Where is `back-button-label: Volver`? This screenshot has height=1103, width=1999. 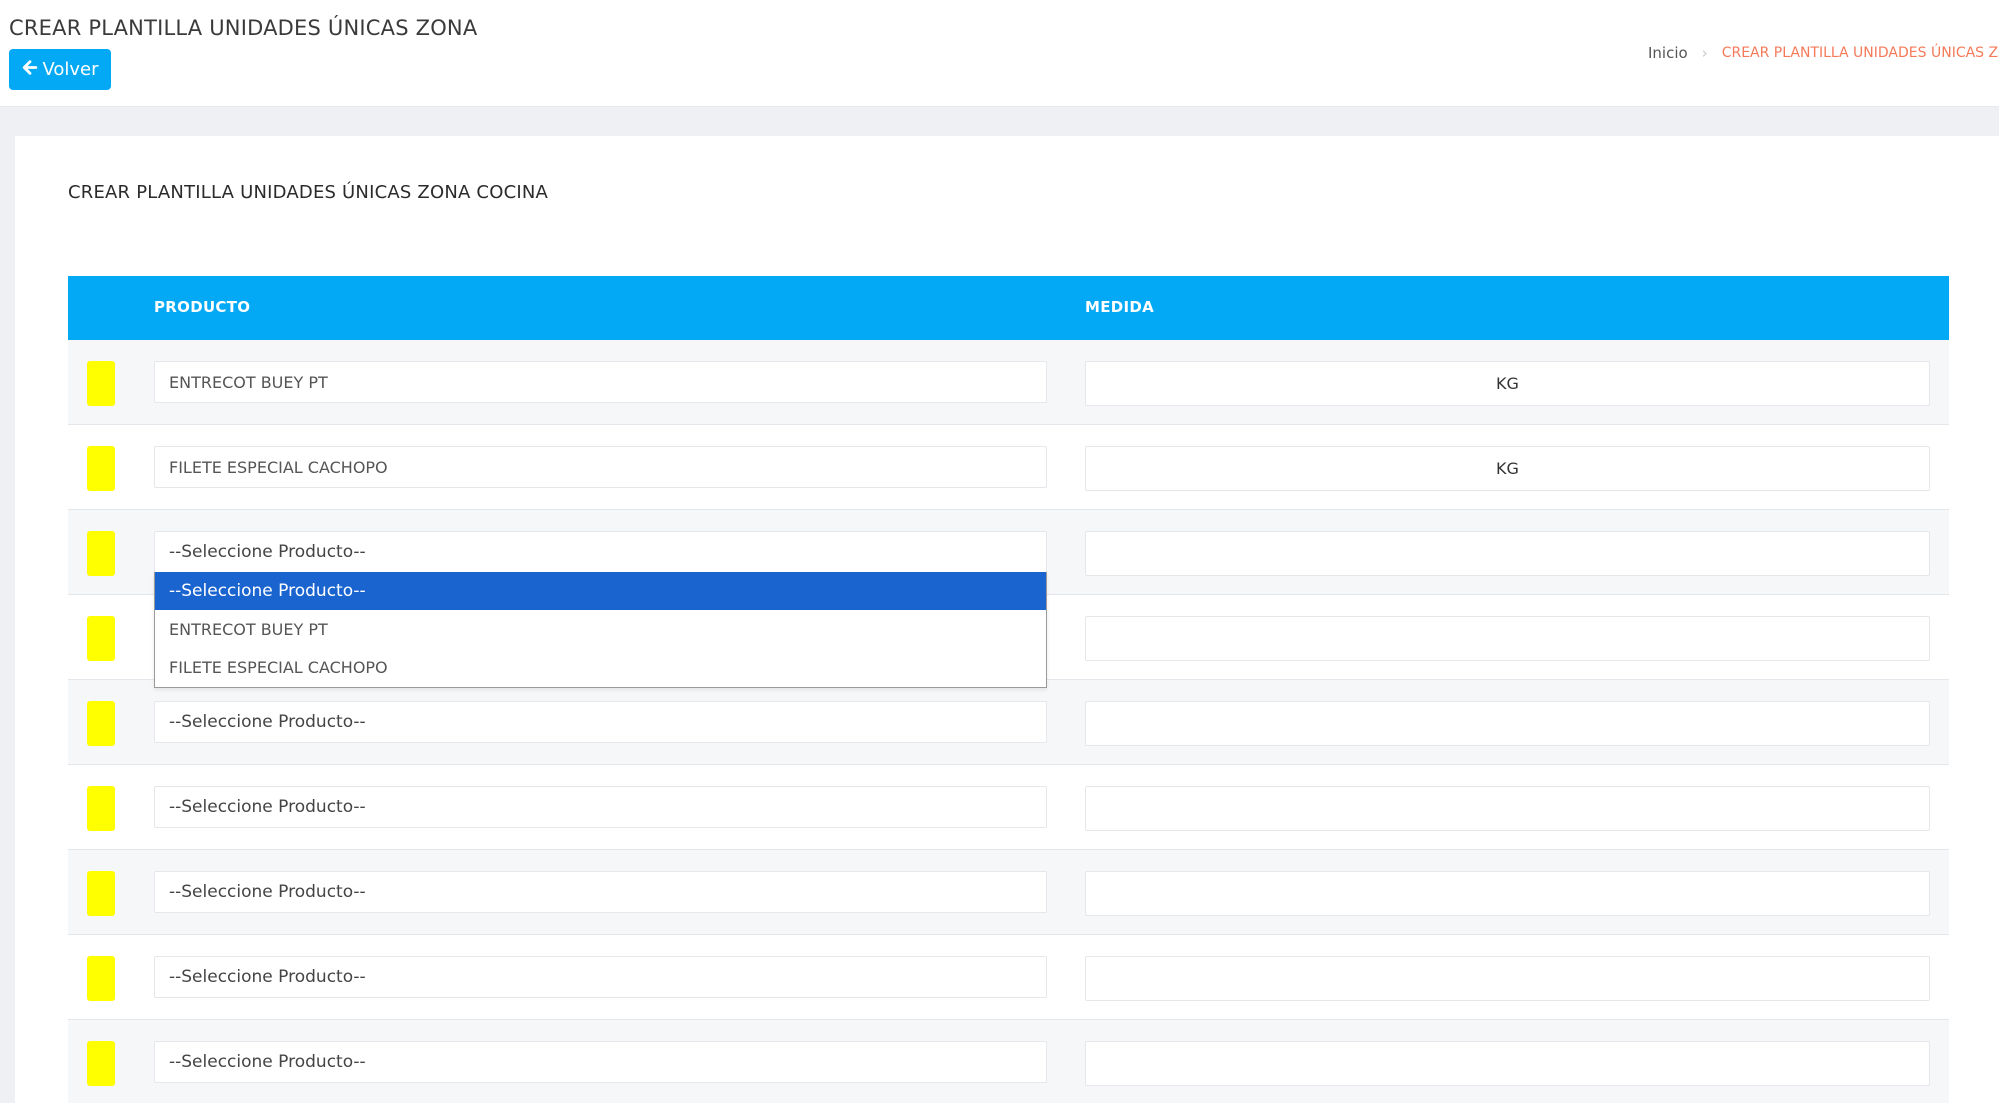 back-button-label: Volver is located at coordinates (70, 69).